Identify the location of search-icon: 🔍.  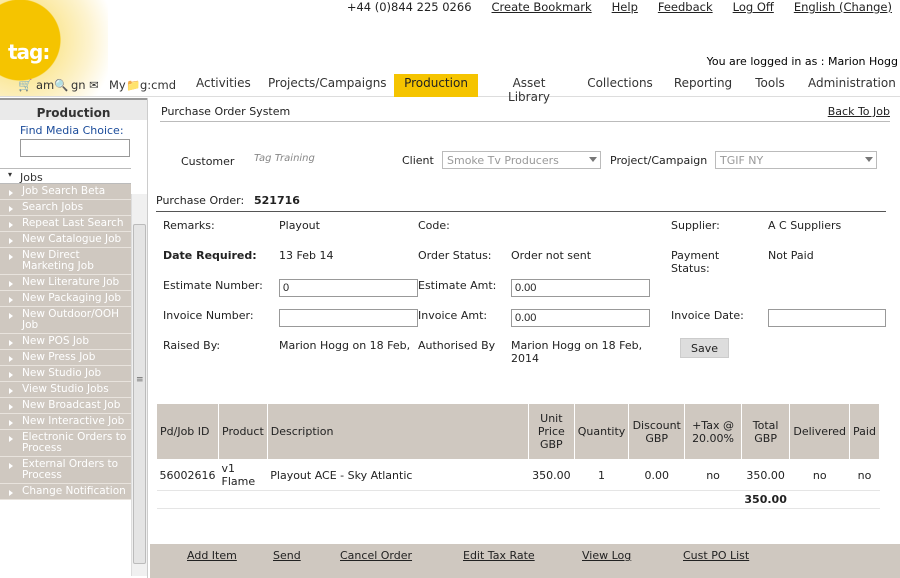
(61, 85).